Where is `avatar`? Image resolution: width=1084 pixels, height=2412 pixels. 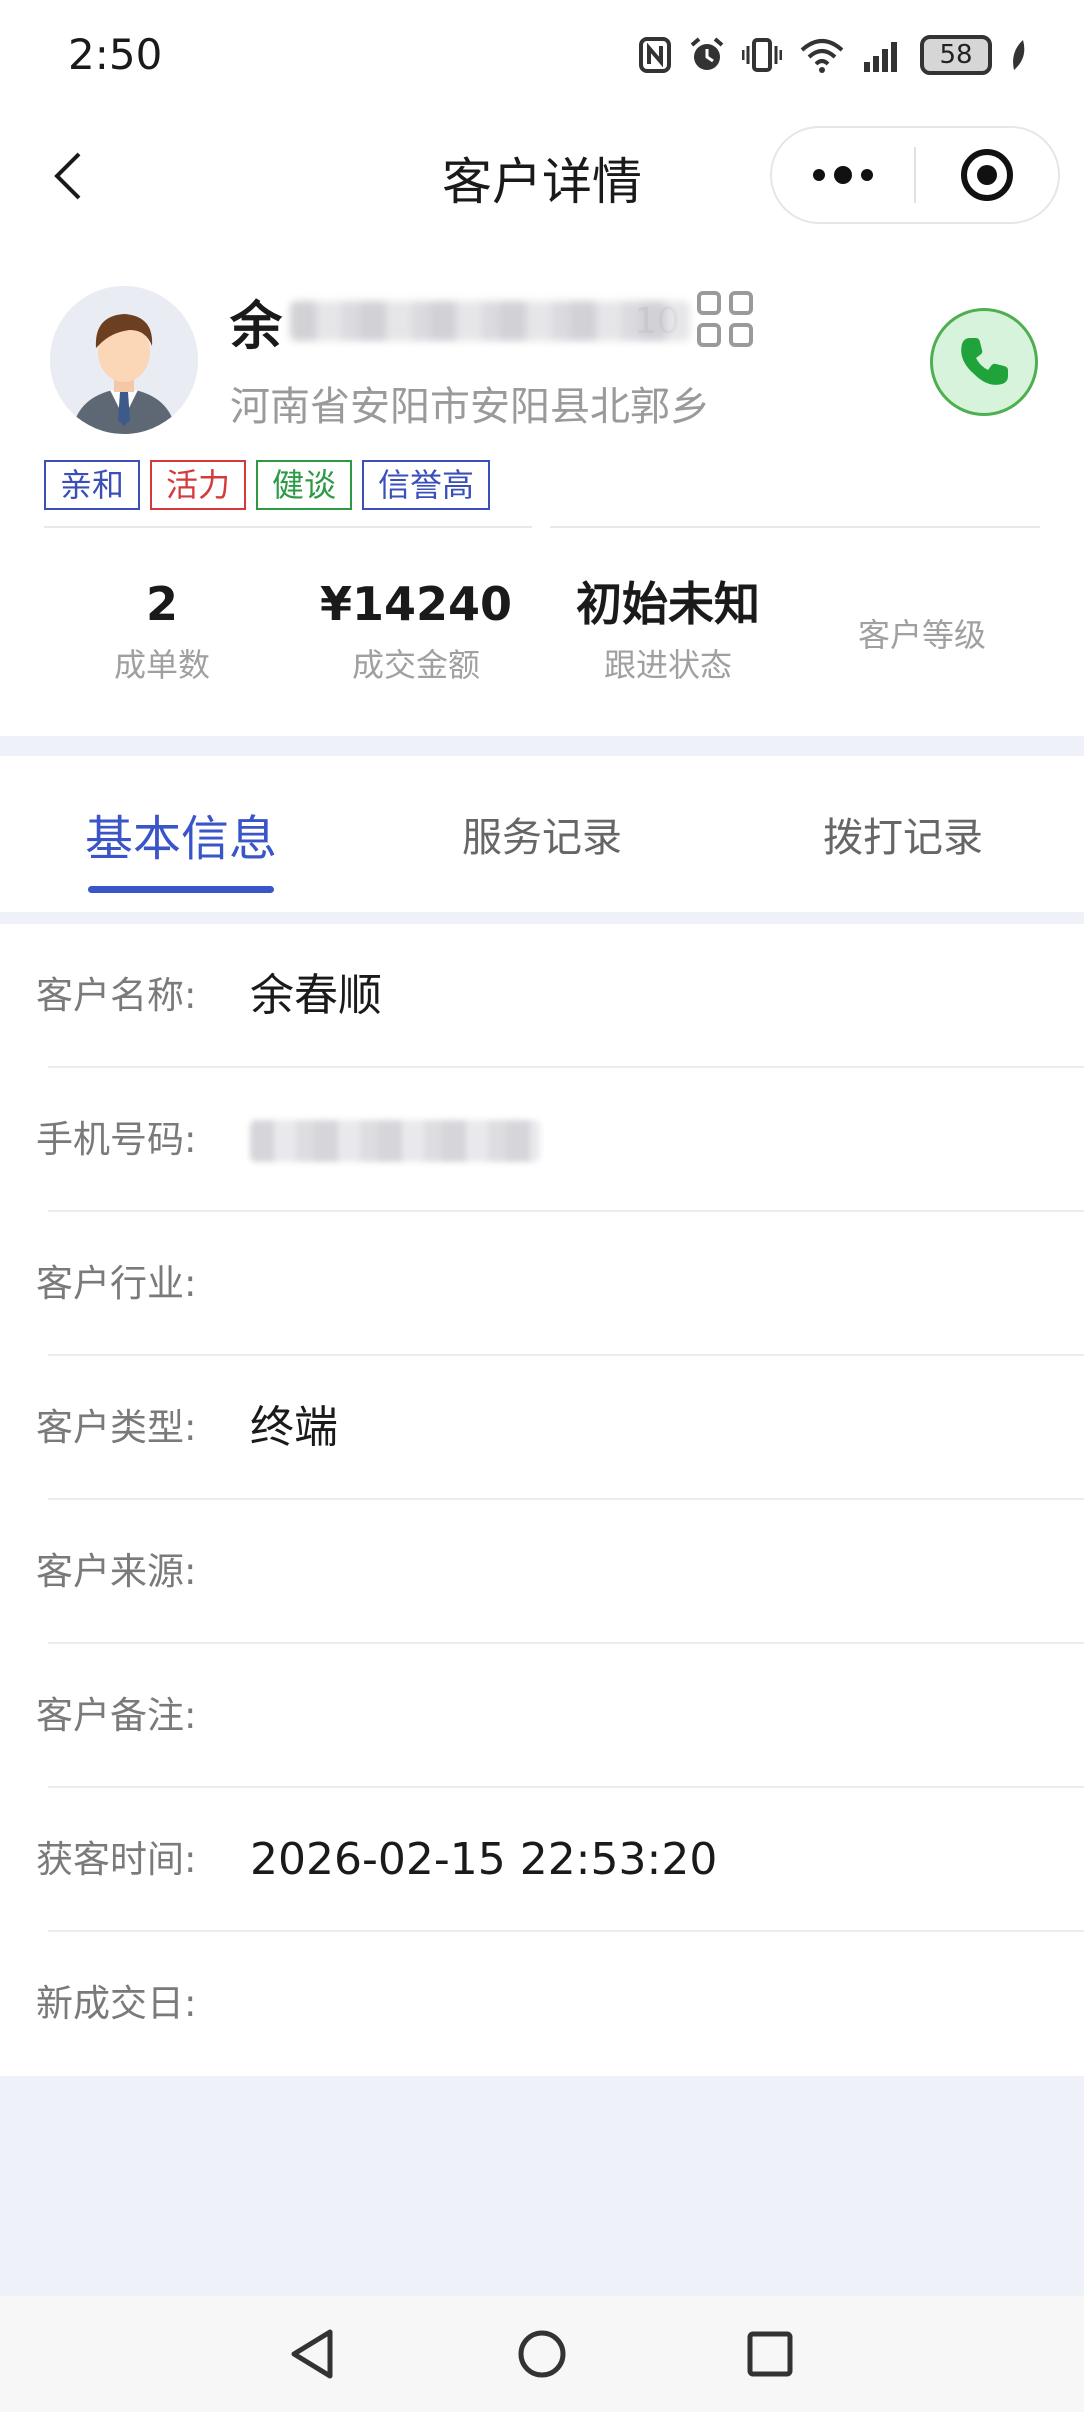
avatar is located at coordinates (124, 360).